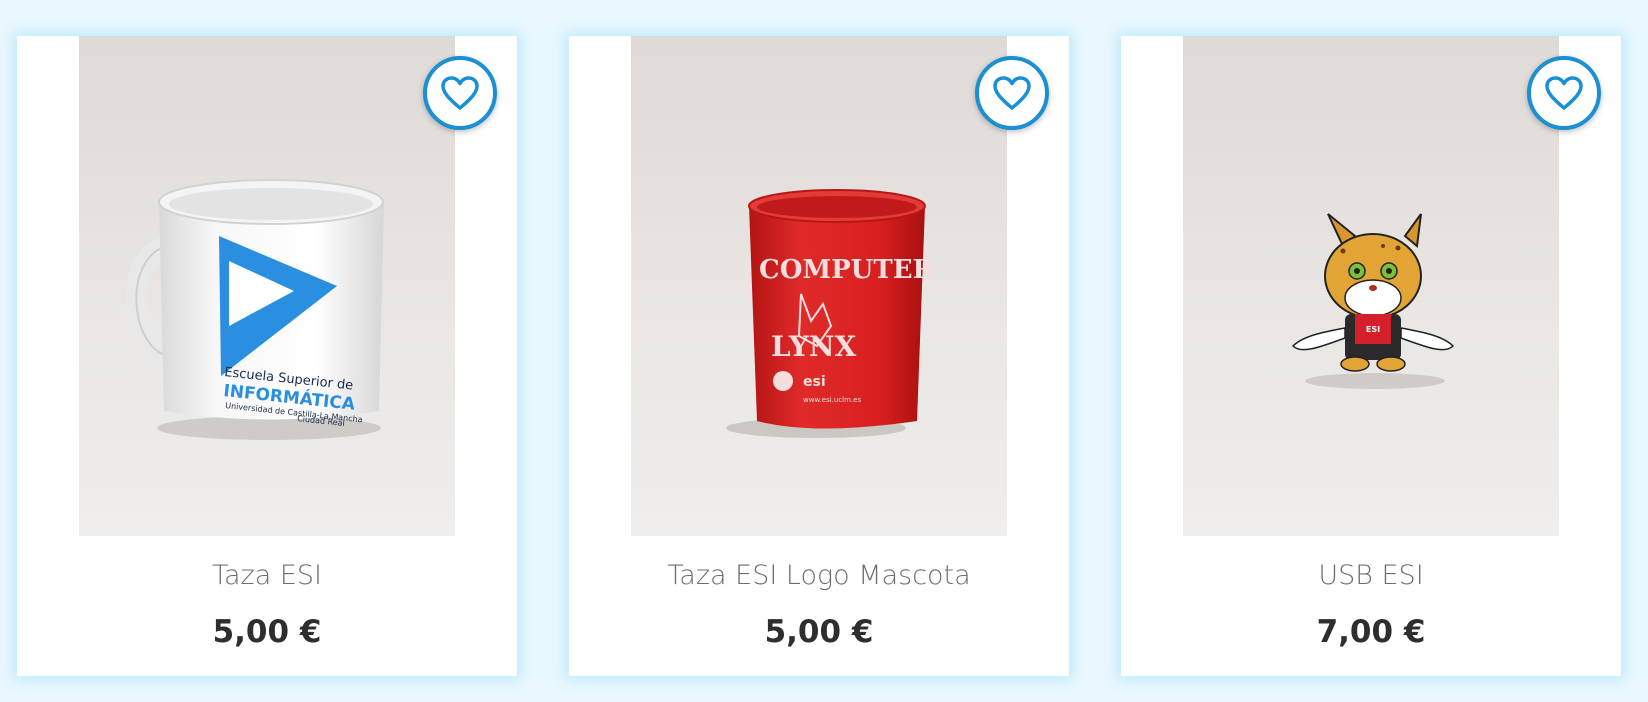  Describe the element at coordinates (1373, 329) in the screenshot. I see `usb-shirt-text: ESI` at that location.